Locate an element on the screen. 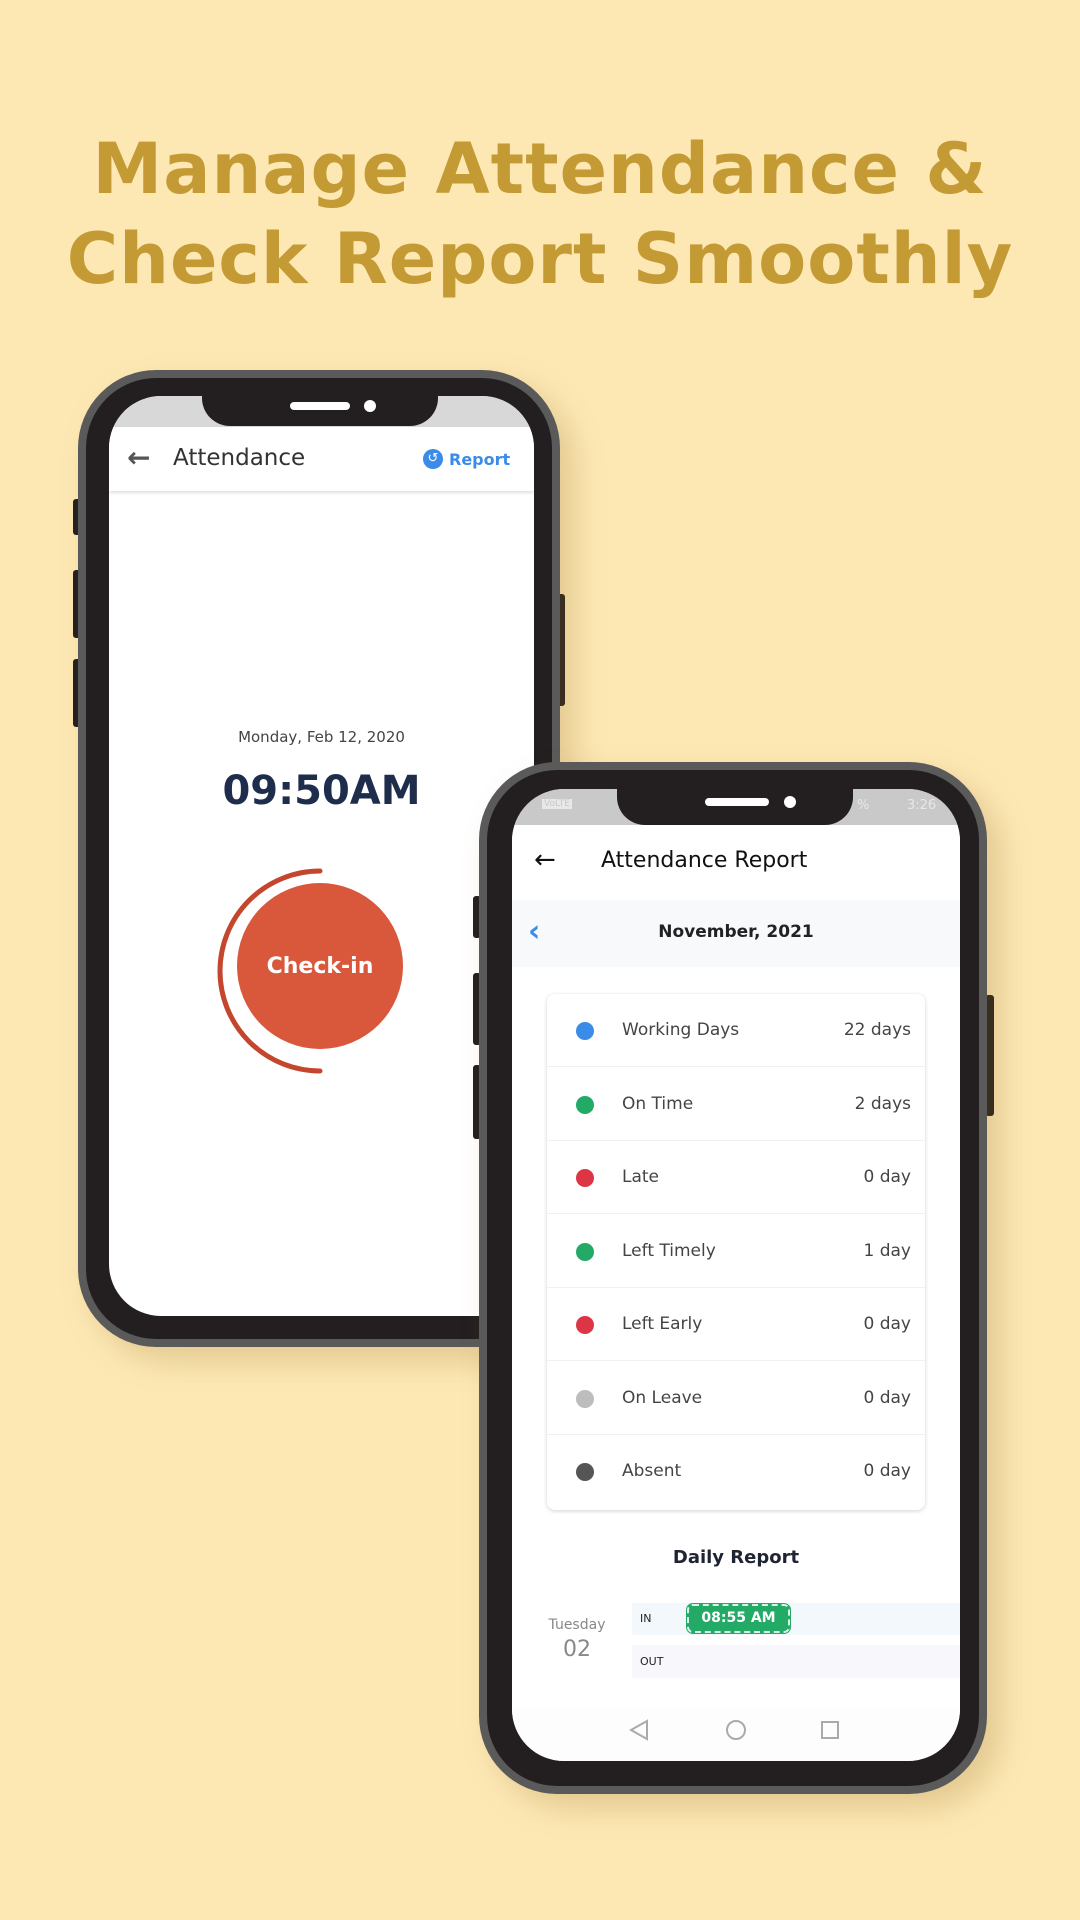 The width and height of the screenshot is (1080, 1920). app-header: ← Attendance Report is located at coordinates (736, 862).